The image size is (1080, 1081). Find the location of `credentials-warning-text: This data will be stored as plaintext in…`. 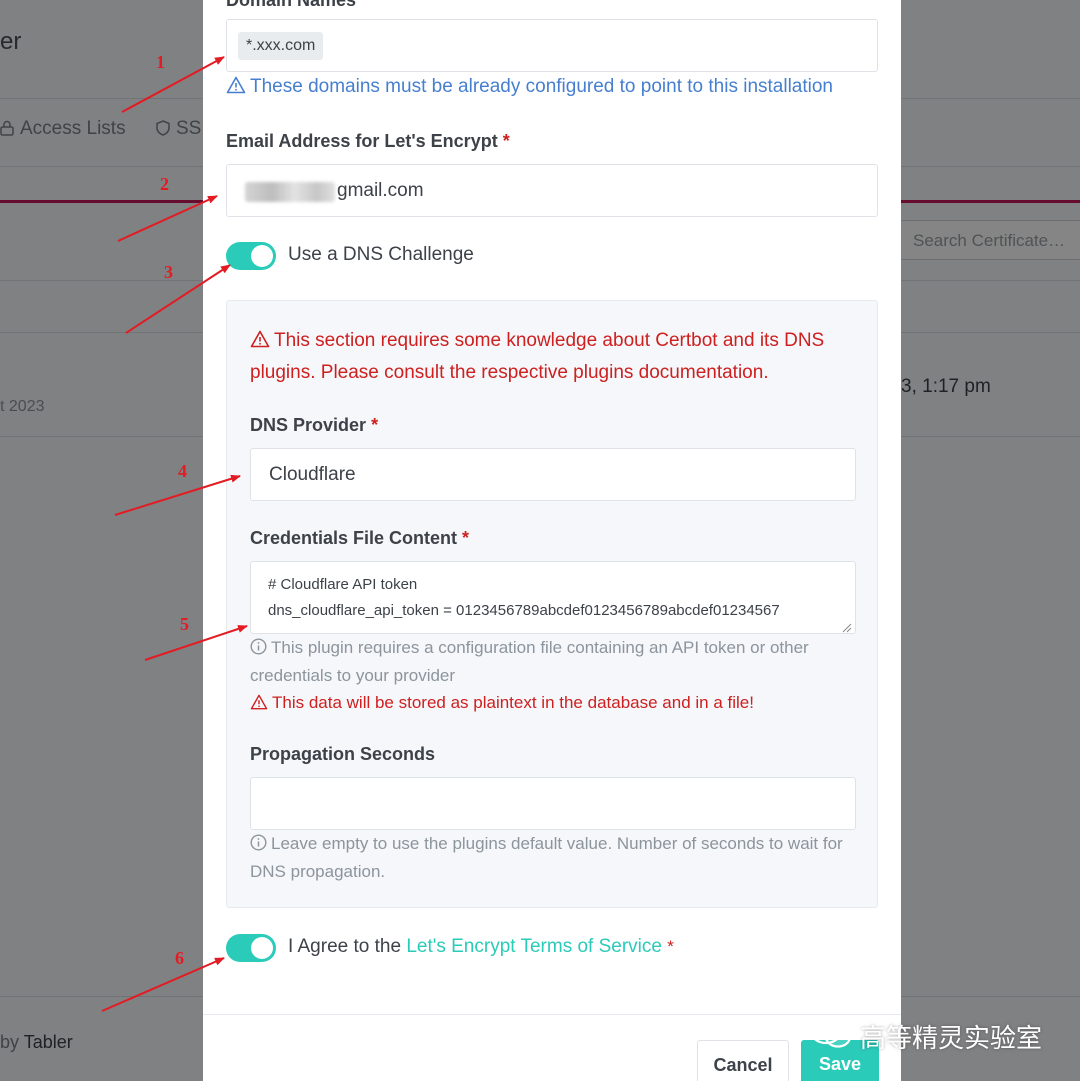

credentials-warning-text: This data will be stored as plaintext in… is located at coordinates (513, 702).